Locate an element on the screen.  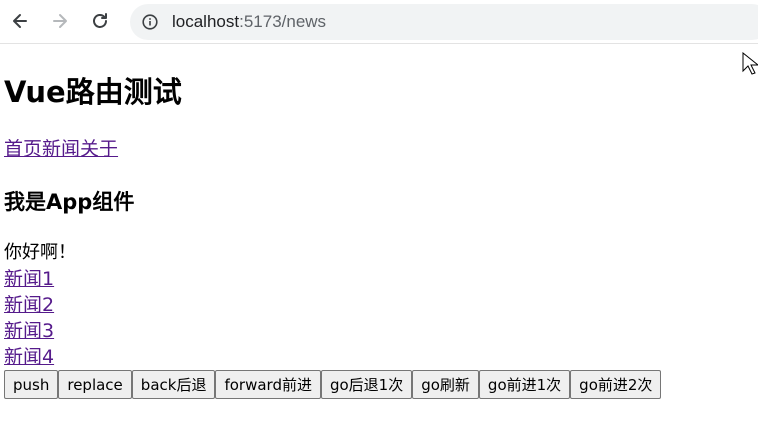
news-link-1: 新闻1 is located at coordinates (29, 279).